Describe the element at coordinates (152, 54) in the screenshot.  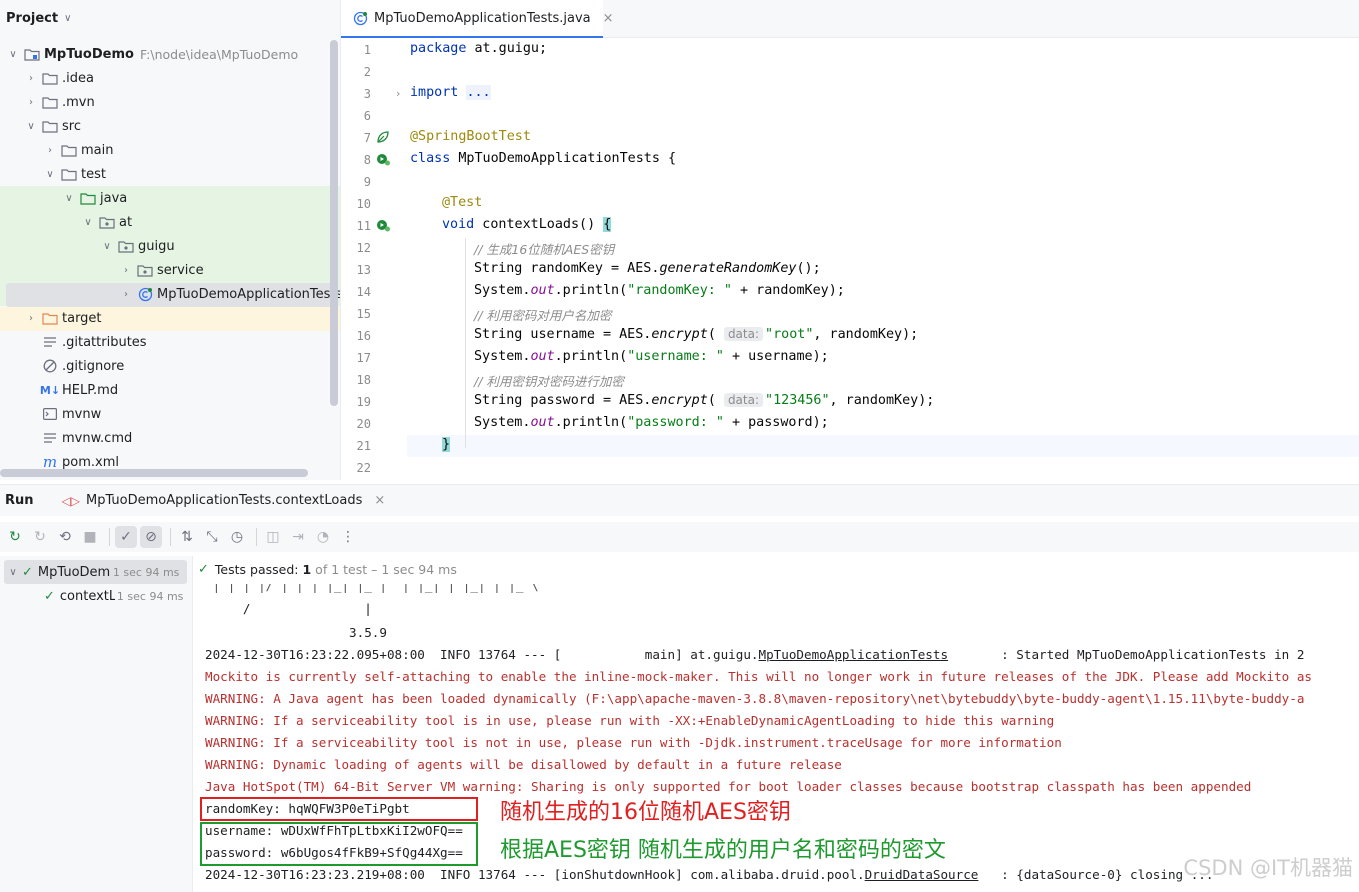
I see `tree-item-mptuodemo: ∨ MpTuoDemo F:\node\idea\MpTuoDemo` at that location.